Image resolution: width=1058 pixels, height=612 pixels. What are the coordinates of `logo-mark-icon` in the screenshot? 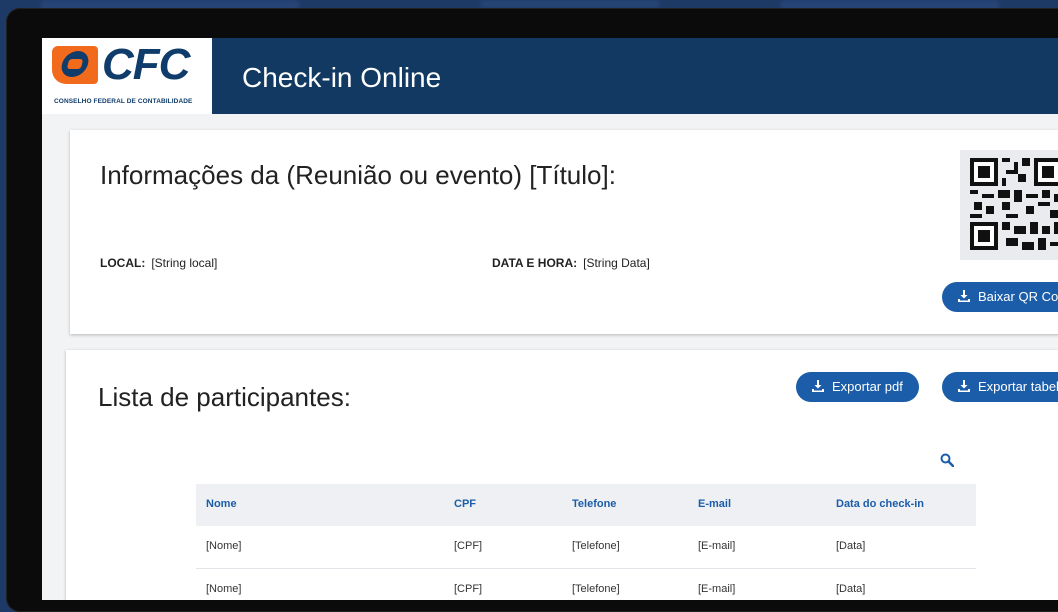 It's located at (75, 65).